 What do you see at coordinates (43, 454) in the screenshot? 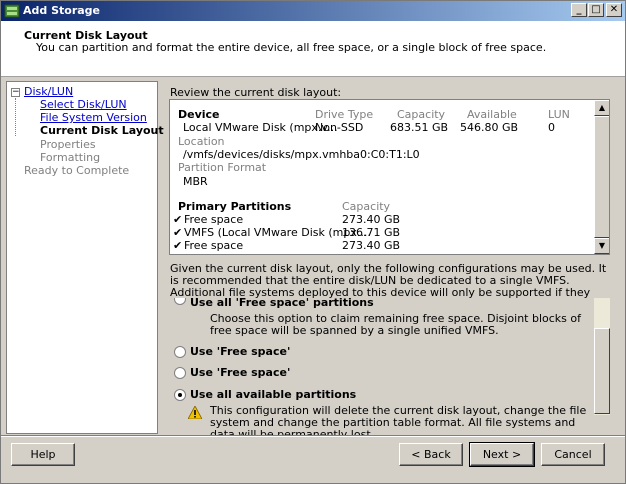
I see `help-button: Help` at bounding box center [43, 454].